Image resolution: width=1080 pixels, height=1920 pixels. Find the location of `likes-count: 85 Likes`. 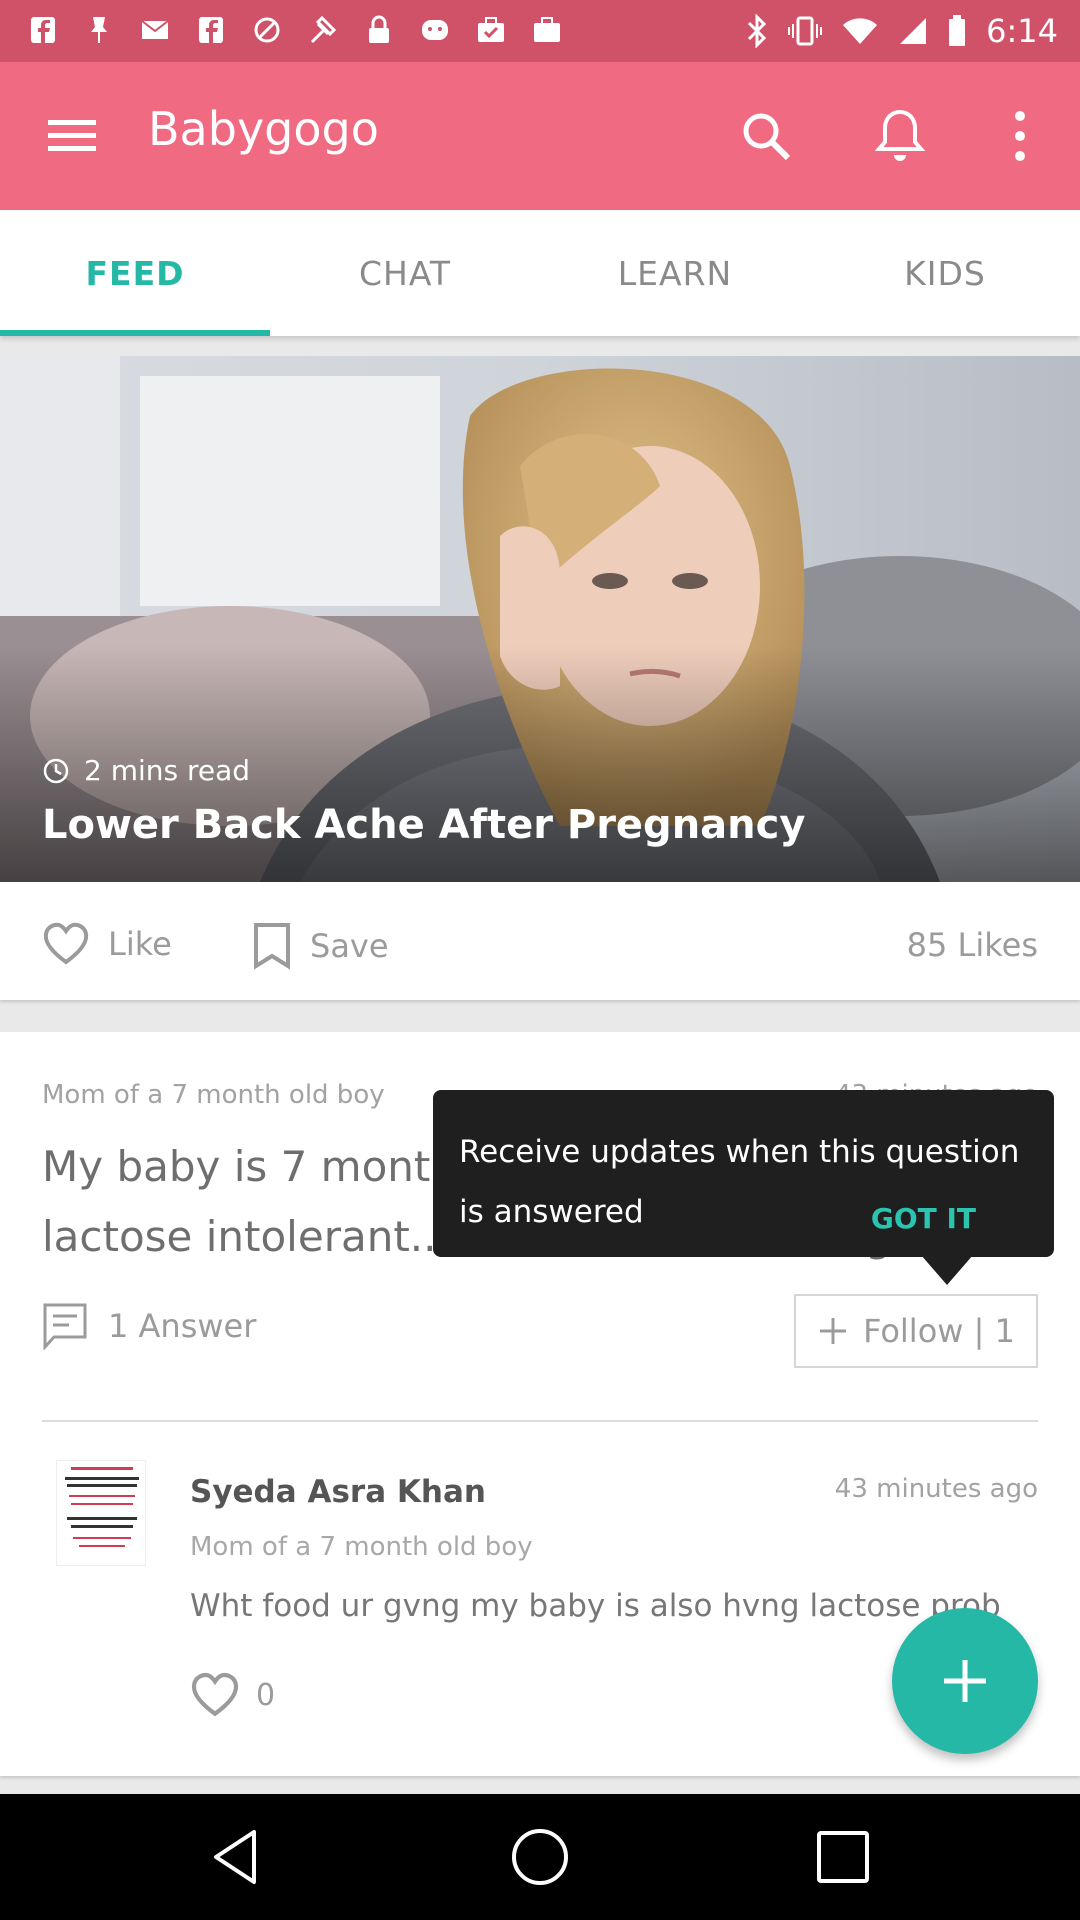

likes-count: 85 Likes is located at coordinates (972, 945).